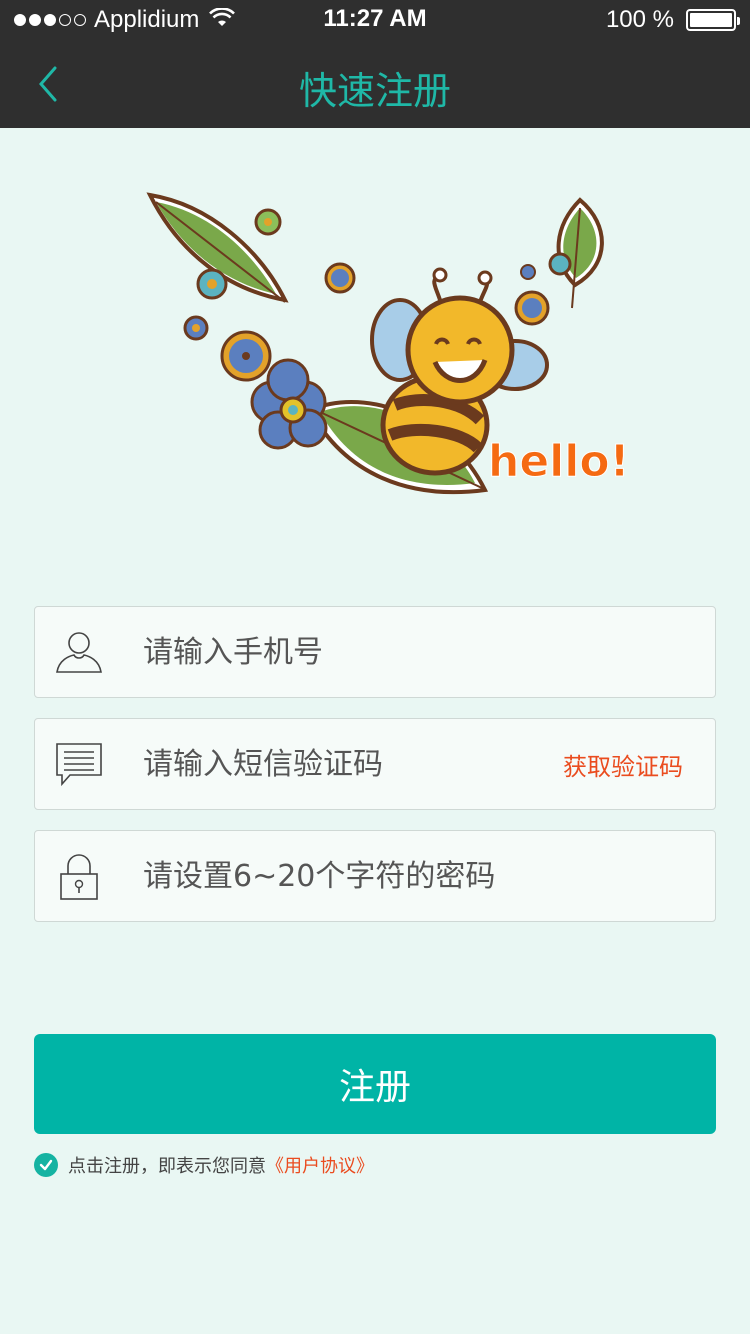 Image resolution: width=750 pixels, height=1334 pixels. I want to click on phone-input, so click(343, 652).